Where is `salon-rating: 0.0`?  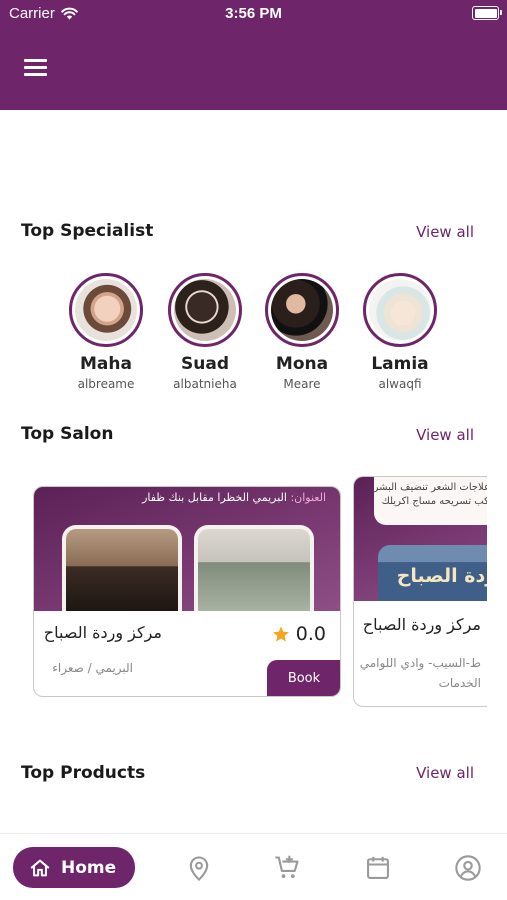 salon-rating: 0.0 is located at coordinates (299, 634).